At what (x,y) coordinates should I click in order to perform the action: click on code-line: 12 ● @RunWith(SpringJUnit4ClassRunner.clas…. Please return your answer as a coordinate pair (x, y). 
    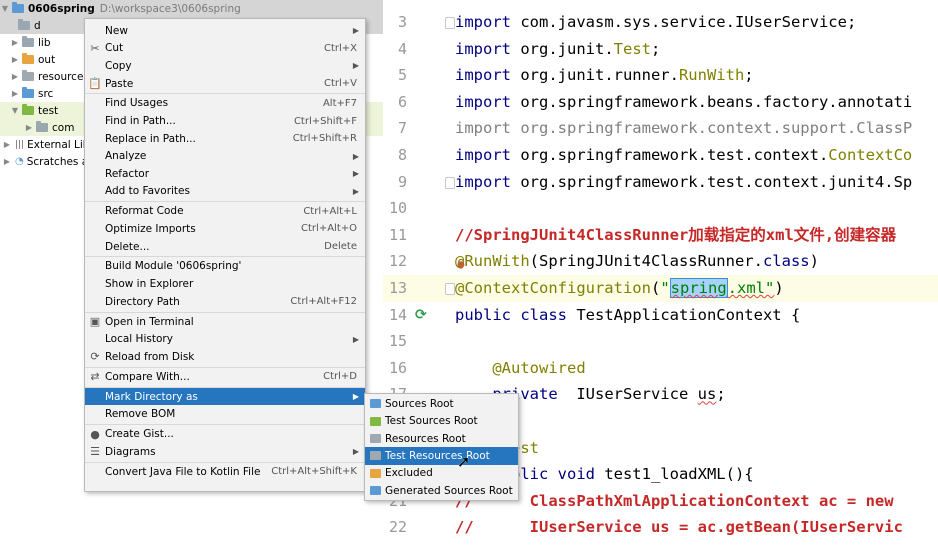
    Looking at the image, I should click on (660, 261).